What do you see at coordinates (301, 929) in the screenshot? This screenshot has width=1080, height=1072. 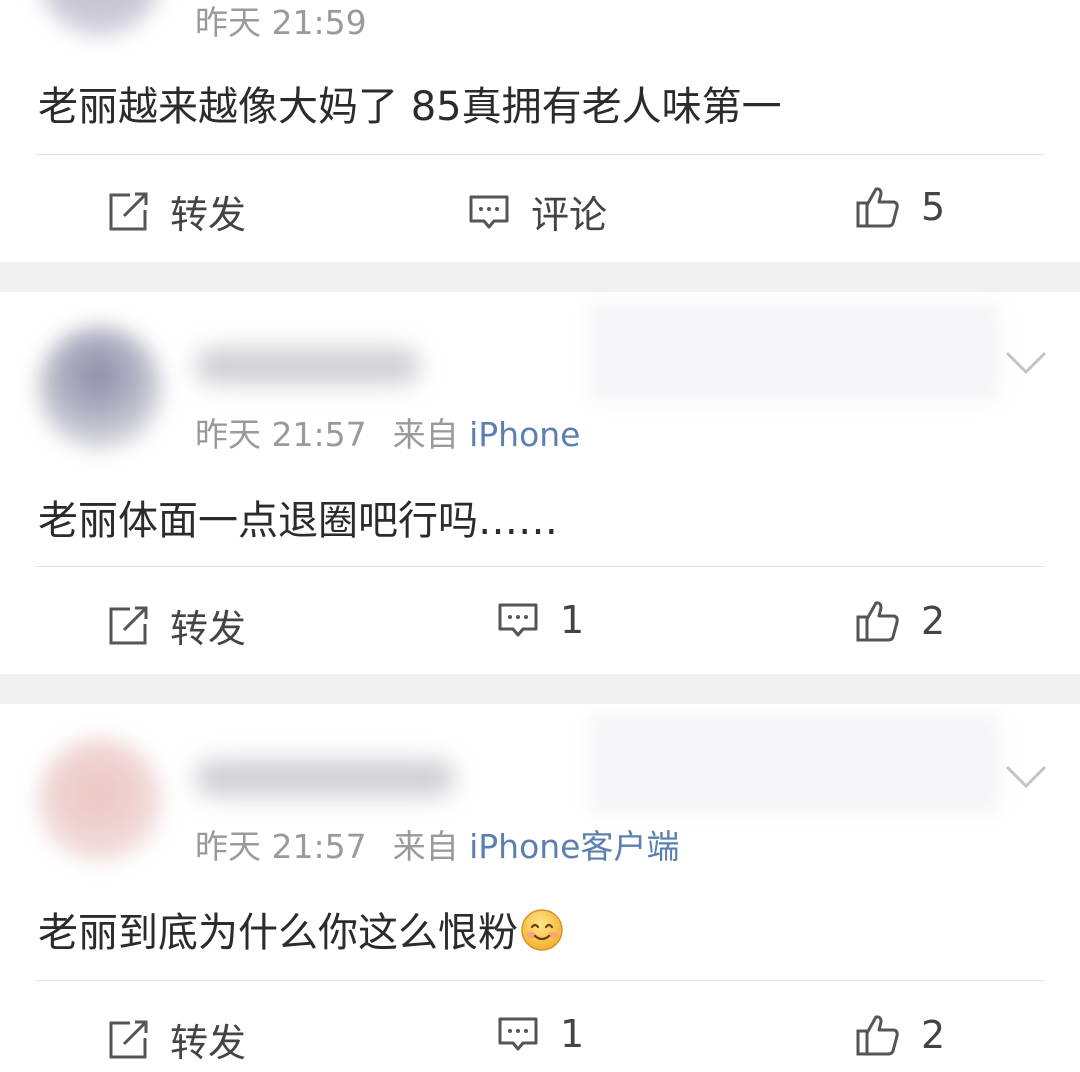 I see `post-content: 老丽到底为什么你这么恨粉` at bounding box center [301, 929].